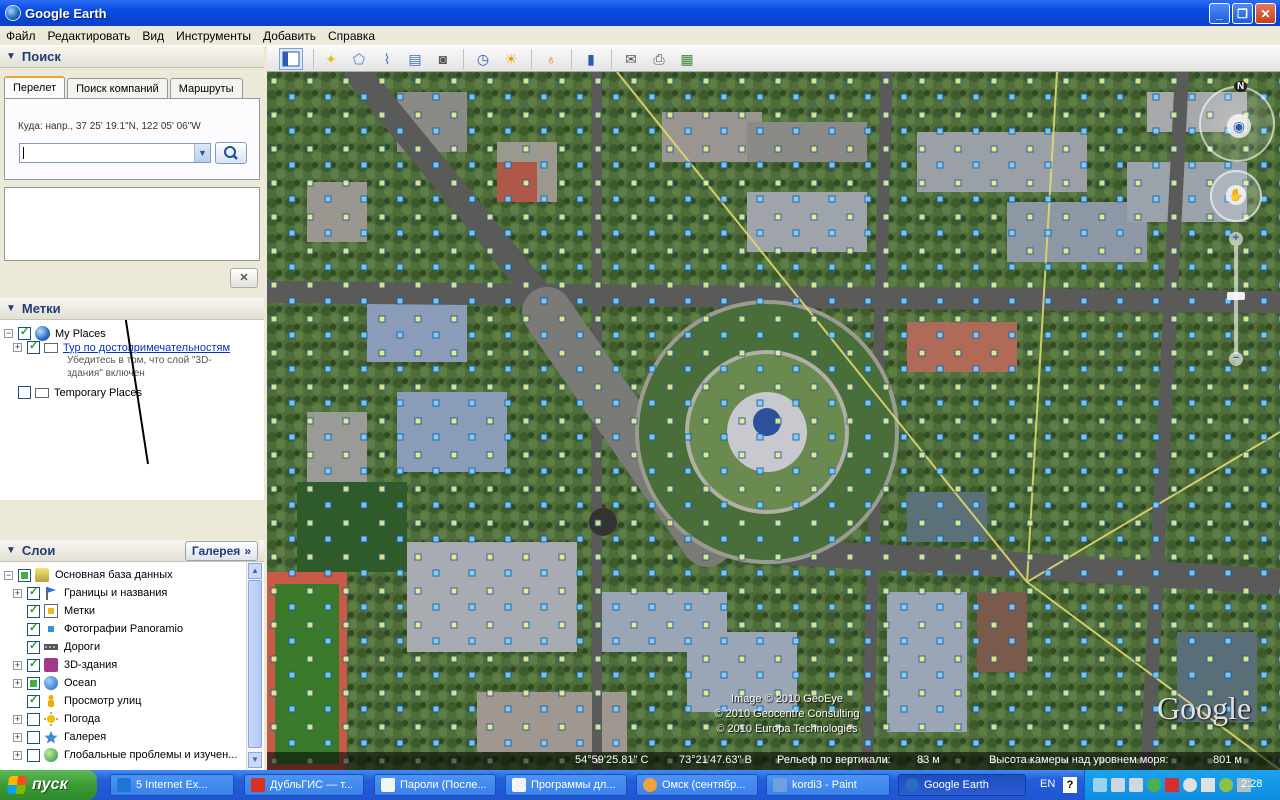 The image size is (1280, 800). What do you see at coordinates (631, 59) in the screenshot?
I see `email-button: ✉` at bounding box center [631, 59].